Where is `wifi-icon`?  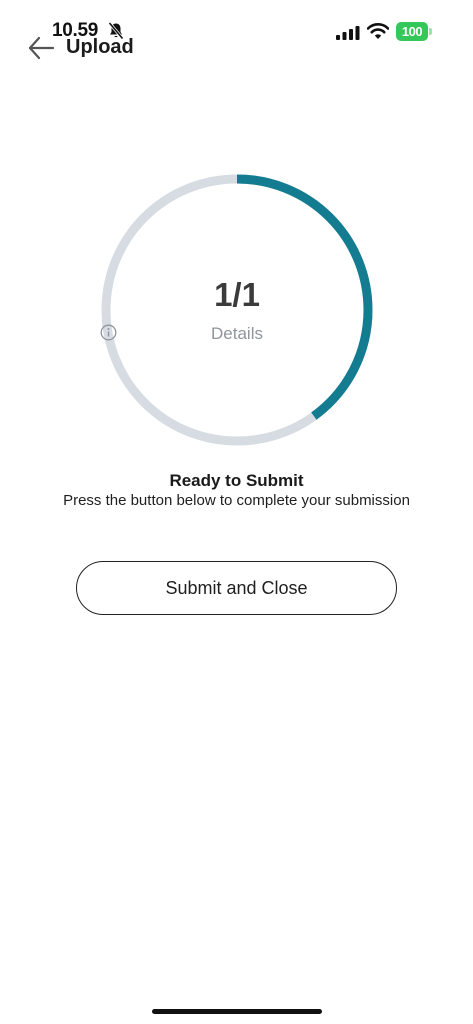 wifi-icon is located at coordinates (378, 31).